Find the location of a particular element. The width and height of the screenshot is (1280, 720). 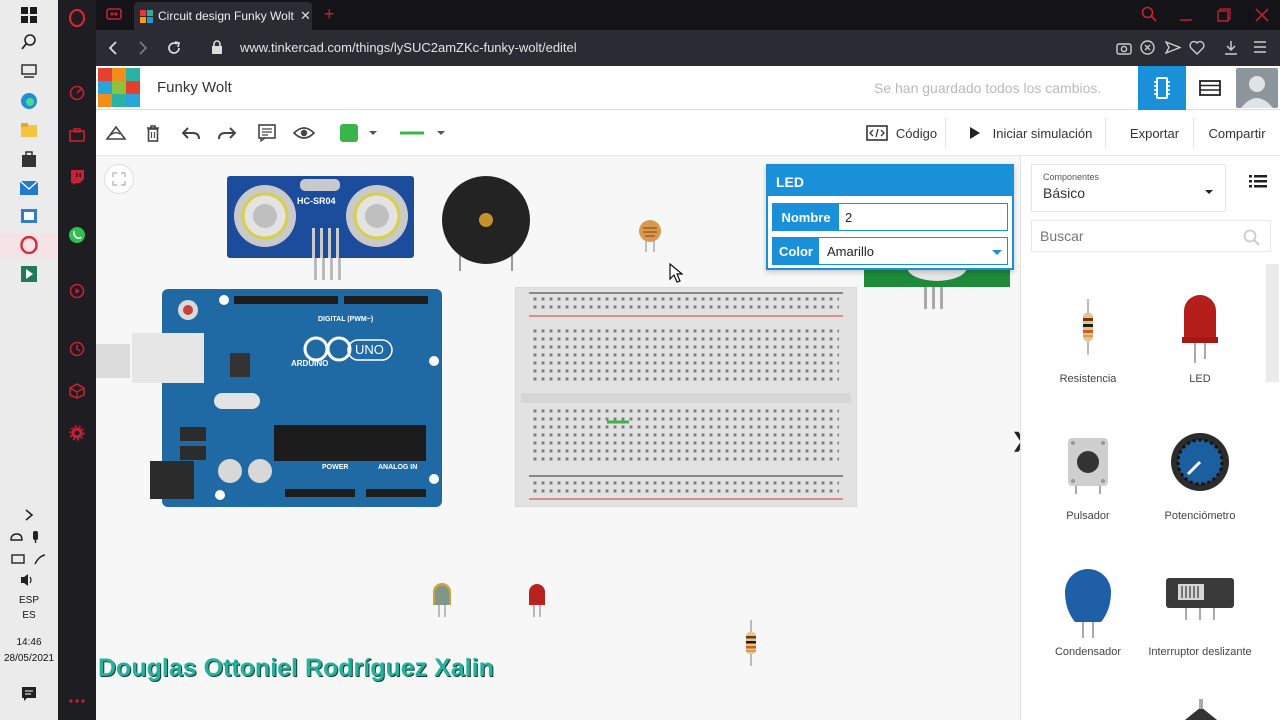

store-icon is located at coordinates (29, 159).